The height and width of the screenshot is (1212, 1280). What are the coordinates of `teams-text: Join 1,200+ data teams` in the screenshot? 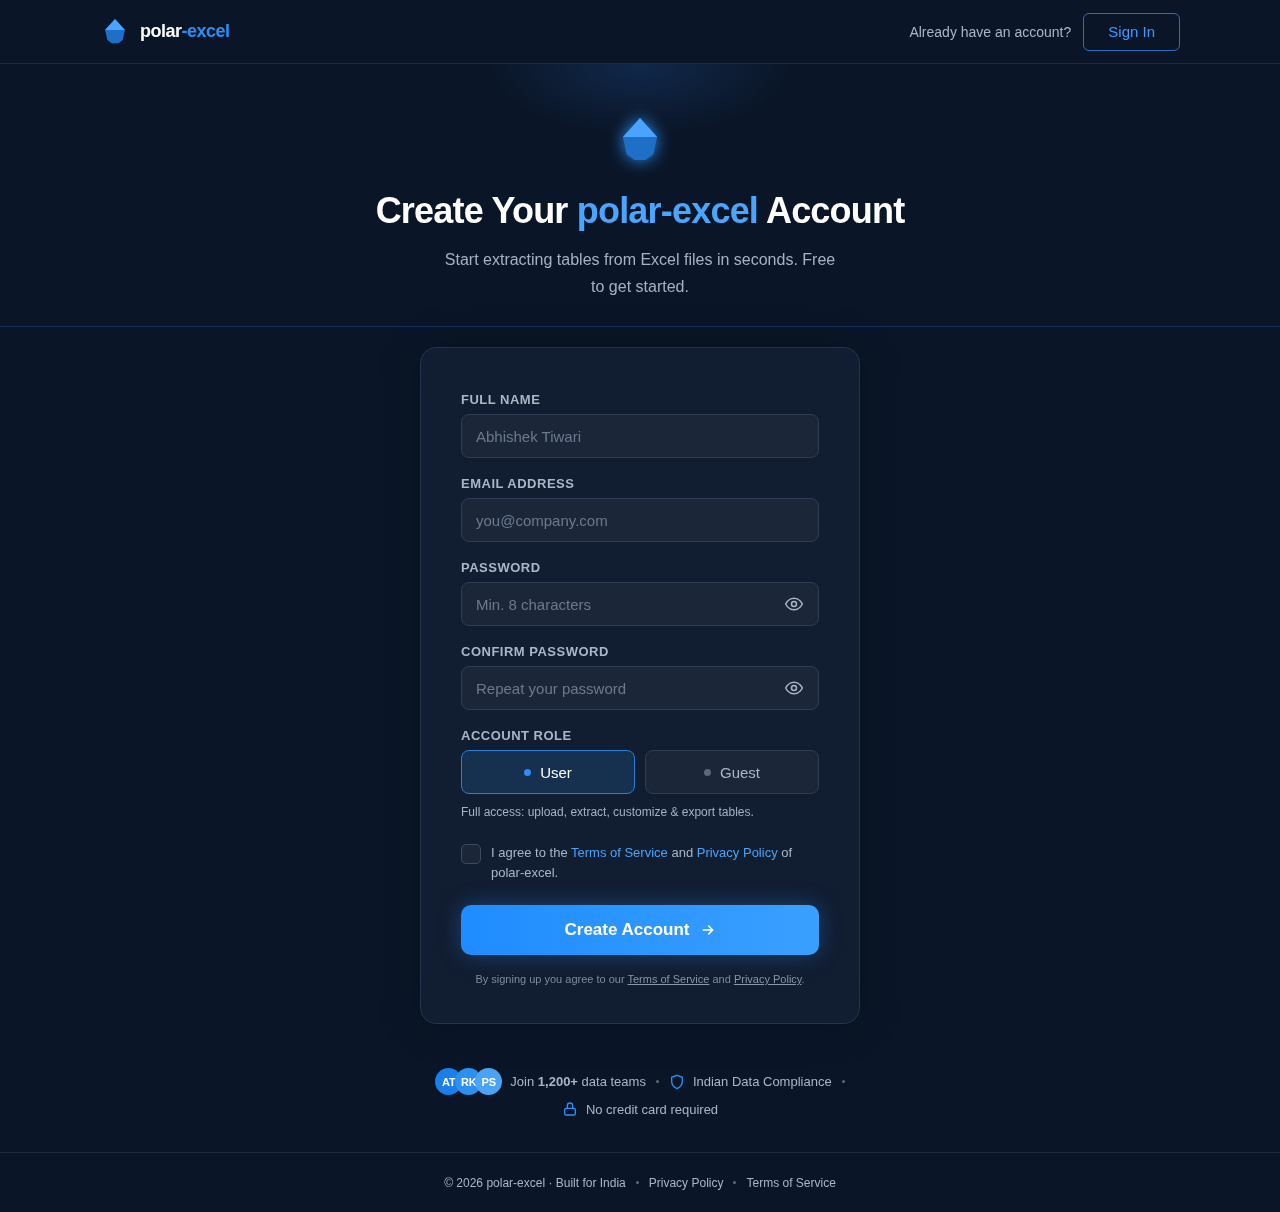 It's located at (578, 1081).